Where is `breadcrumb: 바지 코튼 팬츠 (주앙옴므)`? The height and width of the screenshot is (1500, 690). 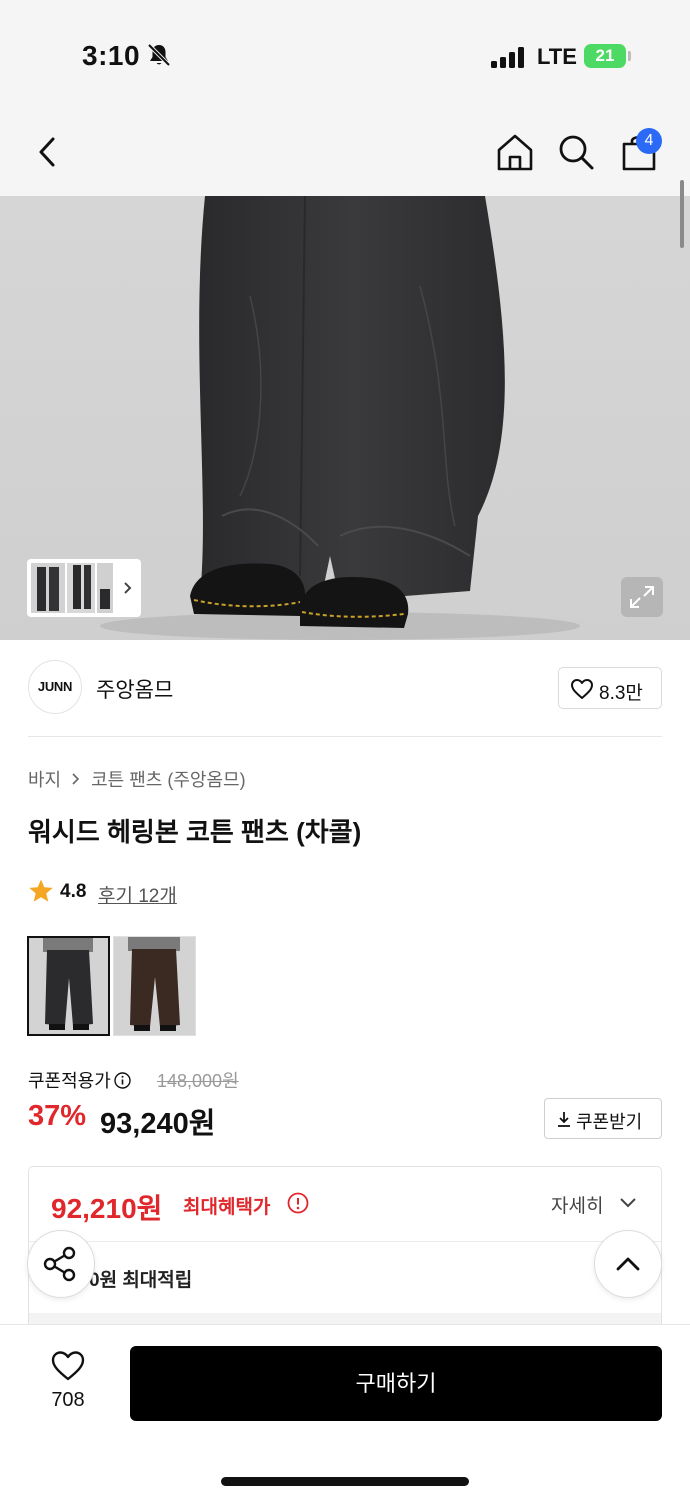 breadcrumb: 바지 코튼 팬츠 (주앙옴므) is located at coordinates (137, 779).